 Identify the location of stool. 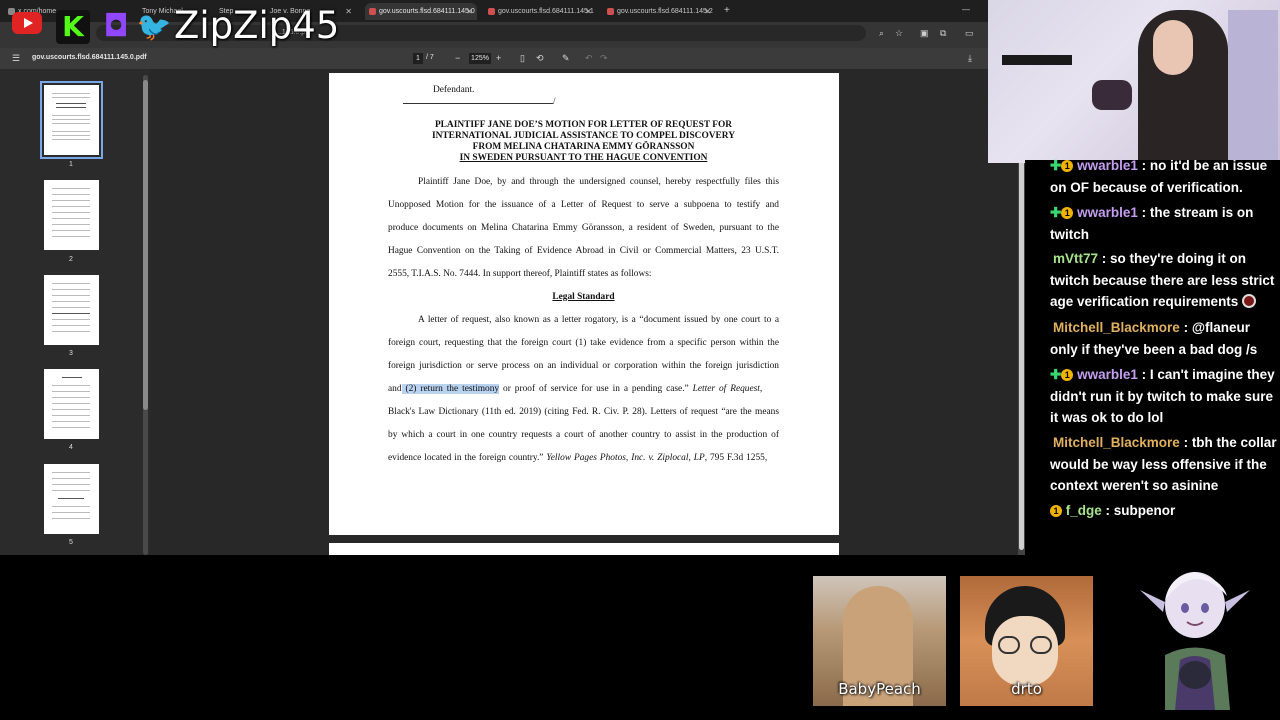
(1112, 95).